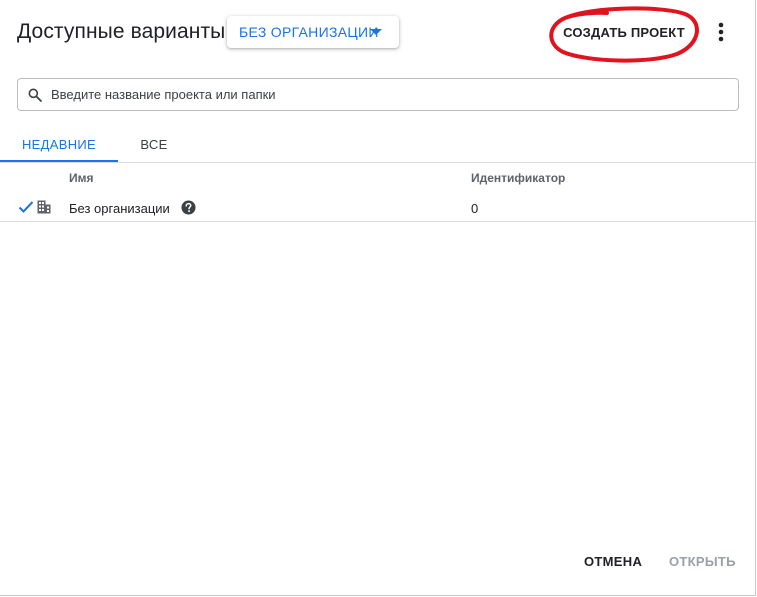 This screenshot has width=757, height=597. What do you see at coordinates (81, 178) in the screenshot?
I see `column-header-name: Имя` at bounding box center [81, 178].